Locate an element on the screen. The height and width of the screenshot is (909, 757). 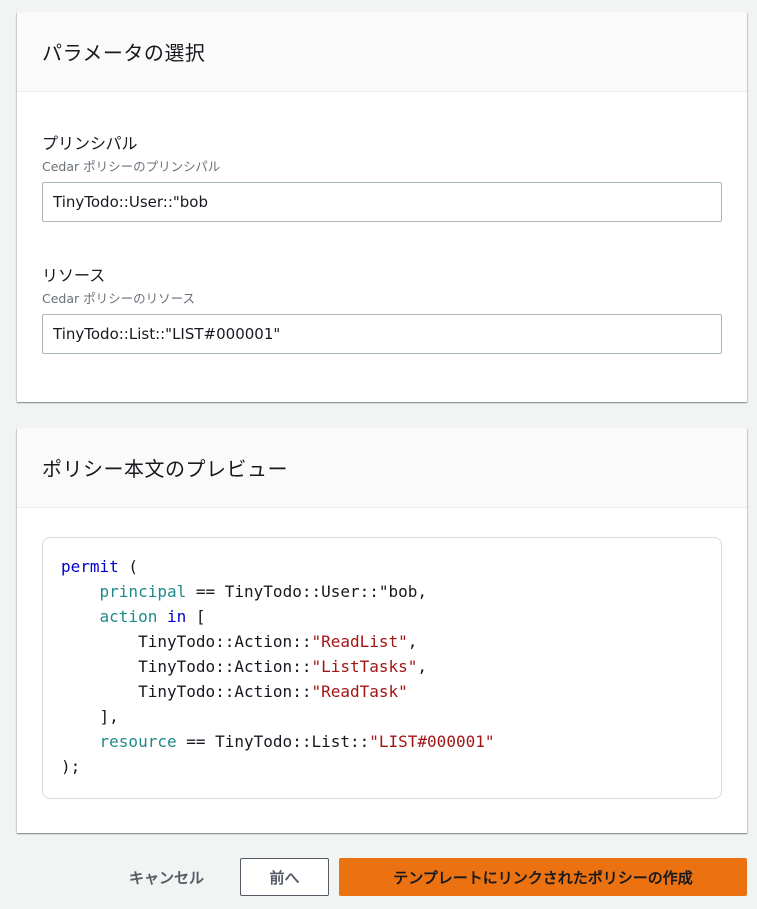
code-permit-keyword: permit is located at coordinates (90, 566).